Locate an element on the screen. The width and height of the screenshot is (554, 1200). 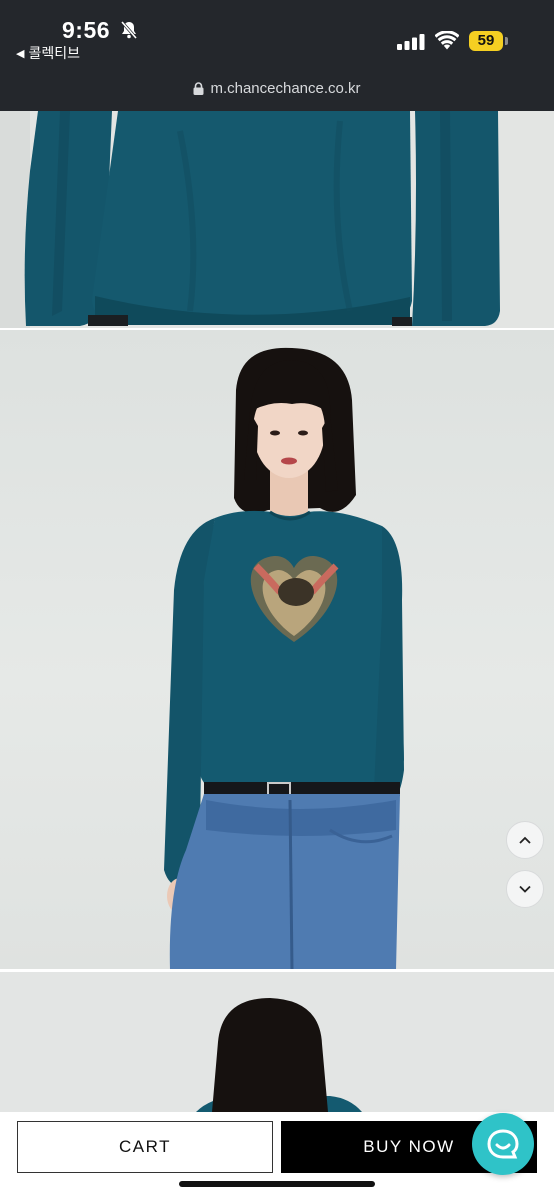
url-text: m.chancechance.co.kr is located at coordinates (285, 88).